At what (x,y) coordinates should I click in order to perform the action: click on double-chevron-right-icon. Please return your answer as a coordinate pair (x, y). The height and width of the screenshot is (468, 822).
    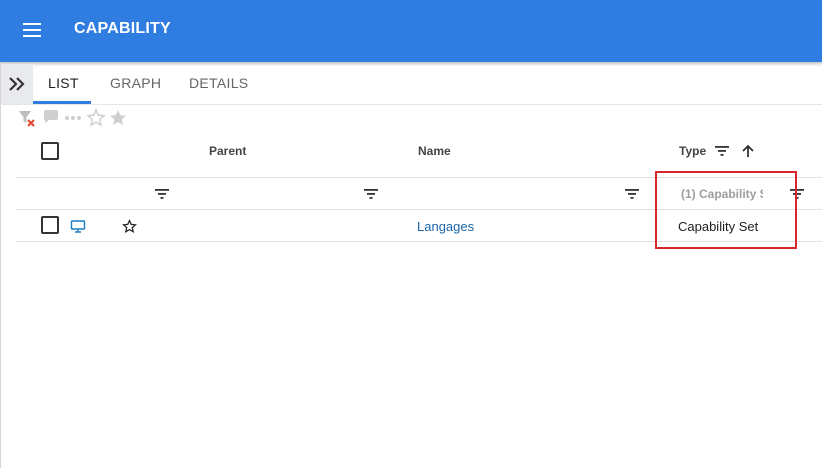
    Looking at the image, I should click on (17, 84).